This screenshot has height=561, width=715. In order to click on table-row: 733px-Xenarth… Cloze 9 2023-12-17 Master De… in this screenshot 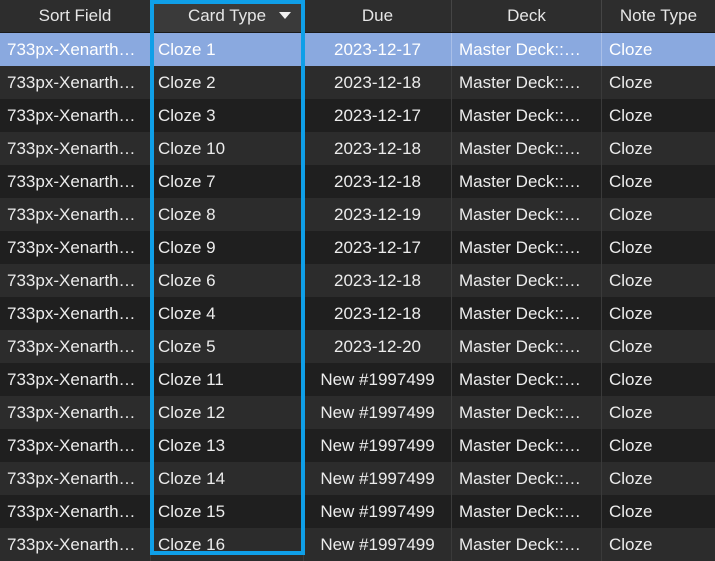, I will do `click(357, 247)`.